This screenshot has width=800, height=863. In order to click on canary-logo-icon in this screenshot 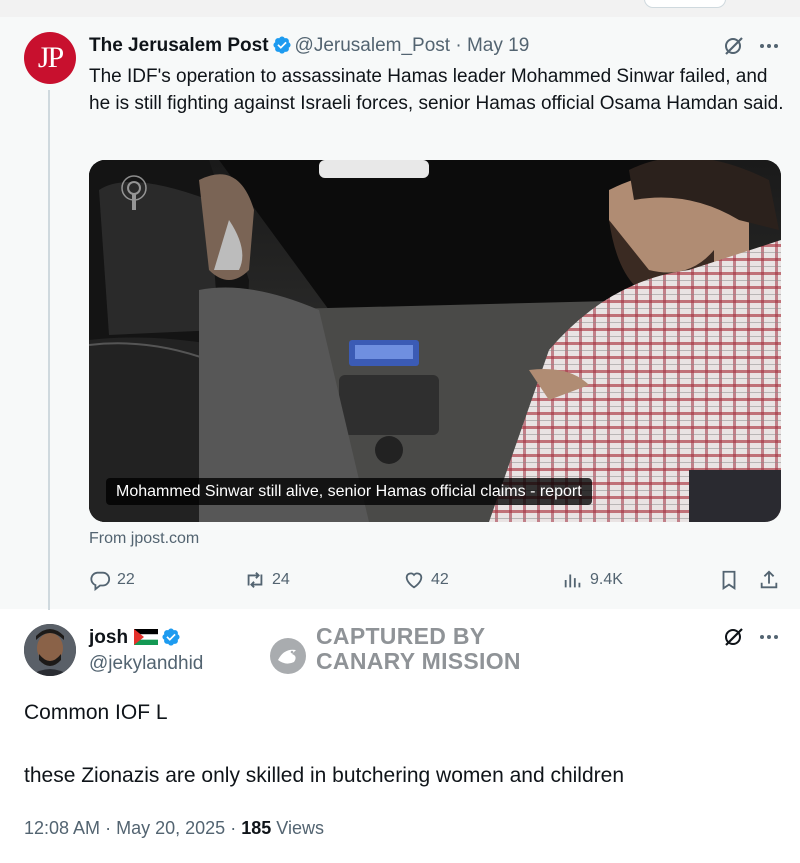, I will do `click(288, 656)`.